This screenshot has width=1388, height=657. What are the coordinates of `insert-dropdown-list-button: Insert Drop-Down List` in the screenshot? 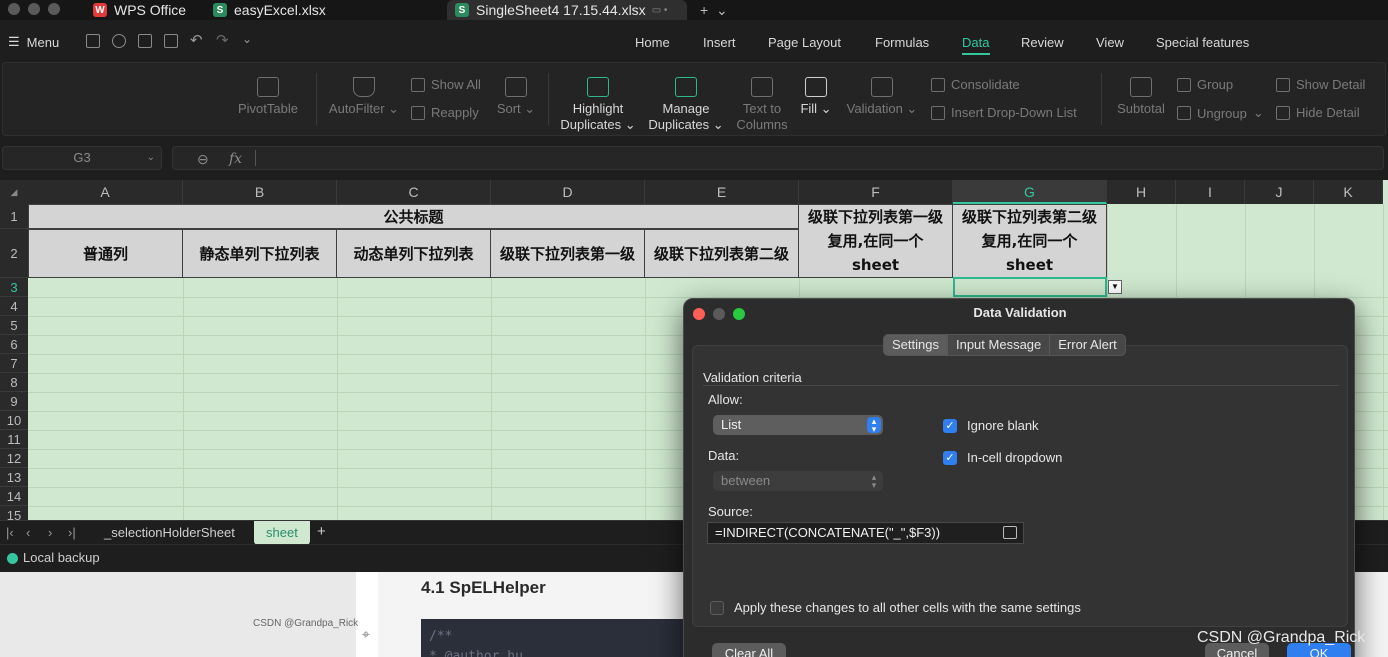 It's located at (1004, 112).